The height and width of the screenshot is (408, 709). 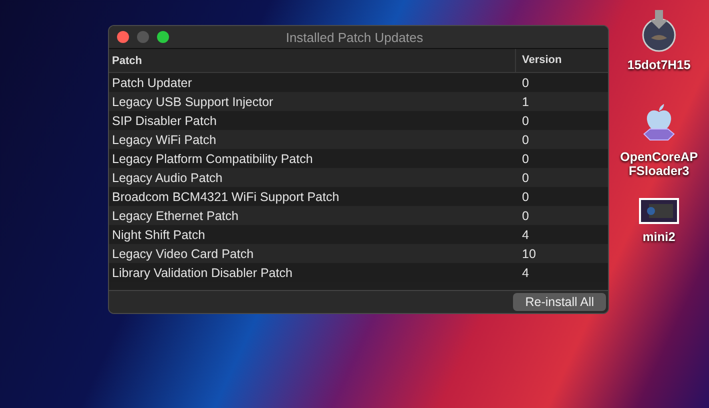 What do you see at coordinates (167, 177) in the screenshot?
I see `table-cell-text: Legacy Audio Patch` at bounding box center [167, 177].